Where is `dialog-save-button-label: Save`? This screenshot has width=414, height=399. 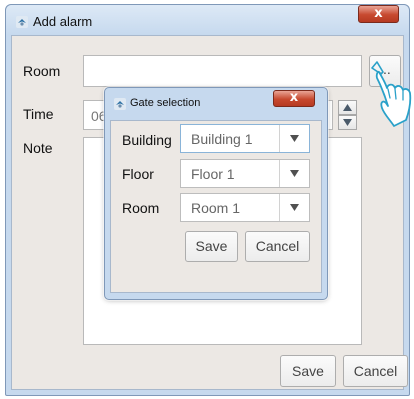 dialog-save-button-label: Save is located at coordinates (211, 246).